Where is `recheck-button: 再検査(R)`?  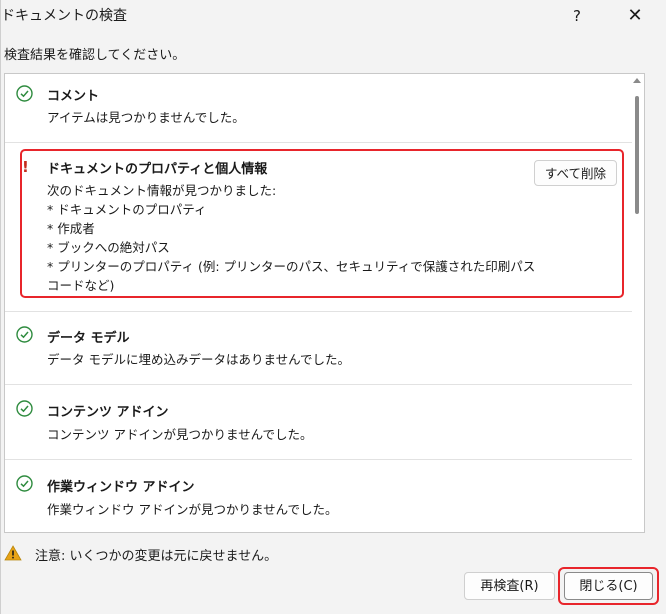 recheck-button: 再検査(R) is located at coordinates (509, 586).